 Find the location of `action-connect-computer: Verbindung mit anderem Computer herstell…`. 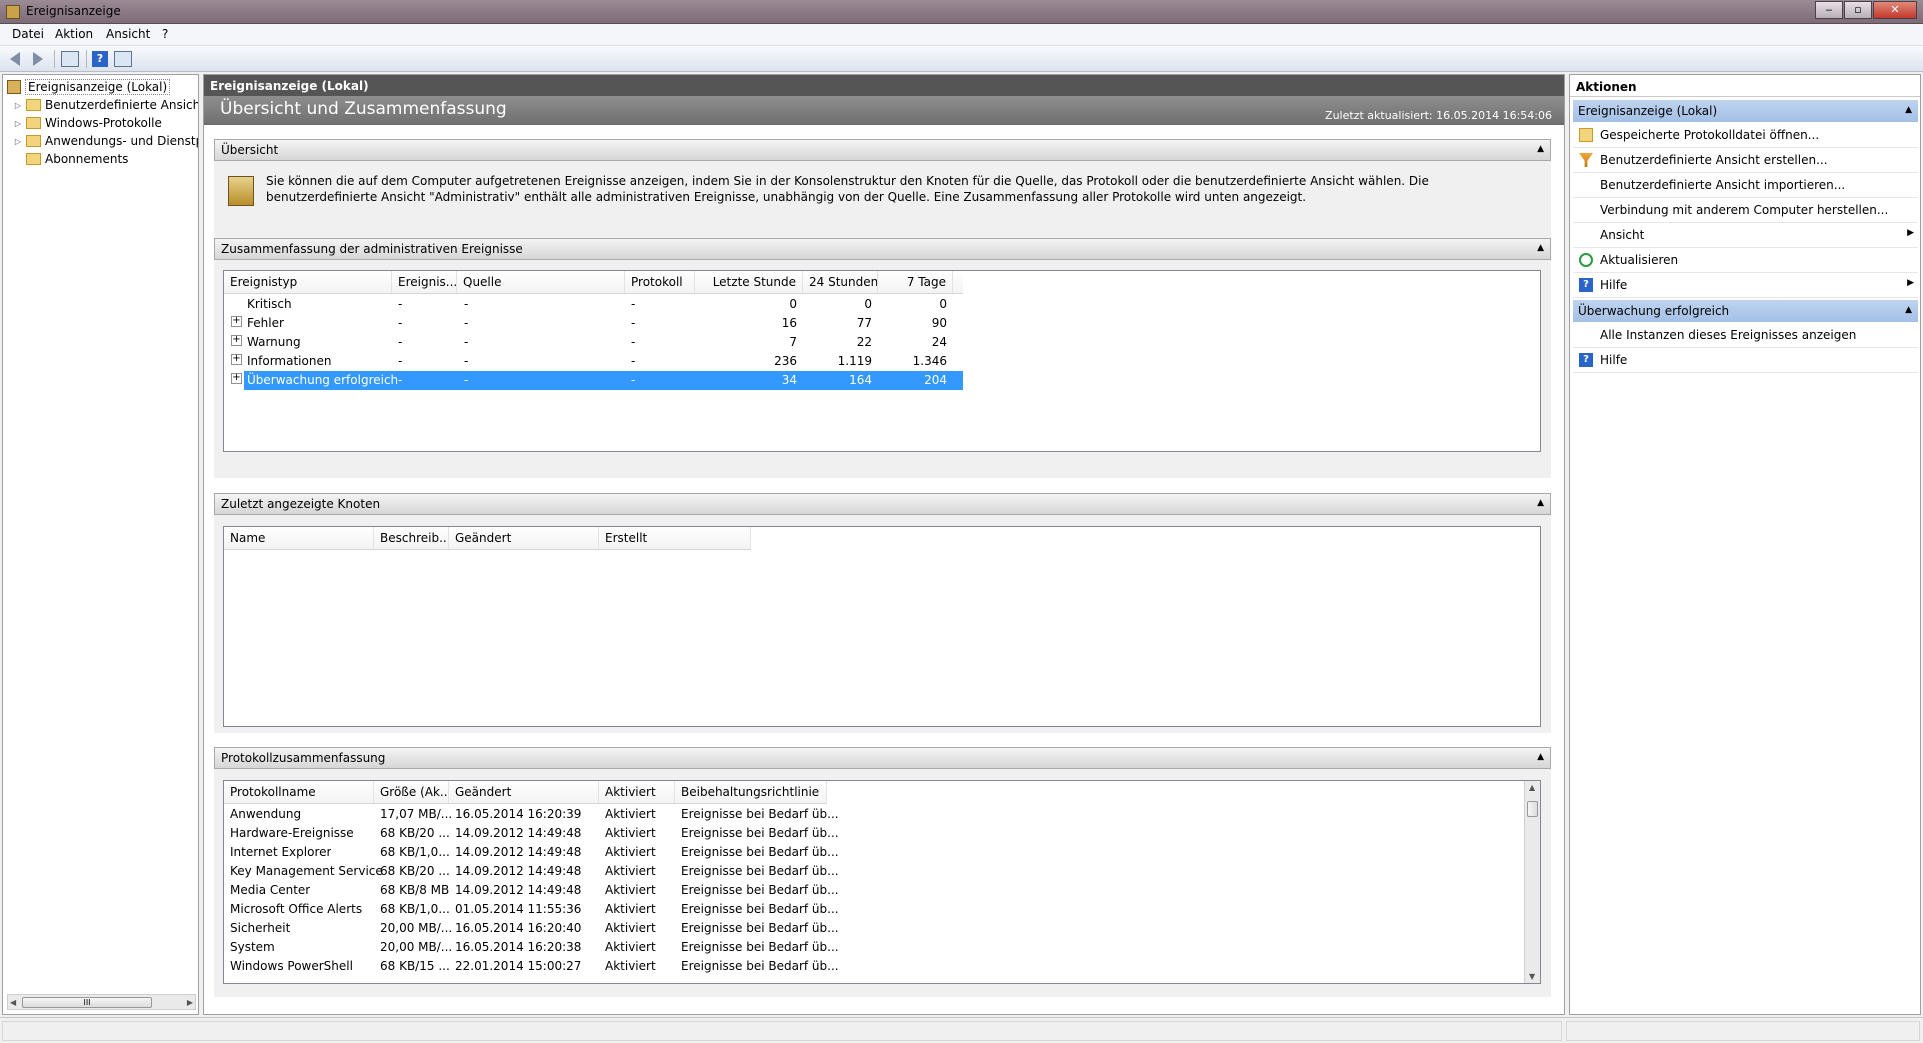

action-connect-computer: Verbindung mit anderem Computer herstell… is located at coordinates (1745, 210).